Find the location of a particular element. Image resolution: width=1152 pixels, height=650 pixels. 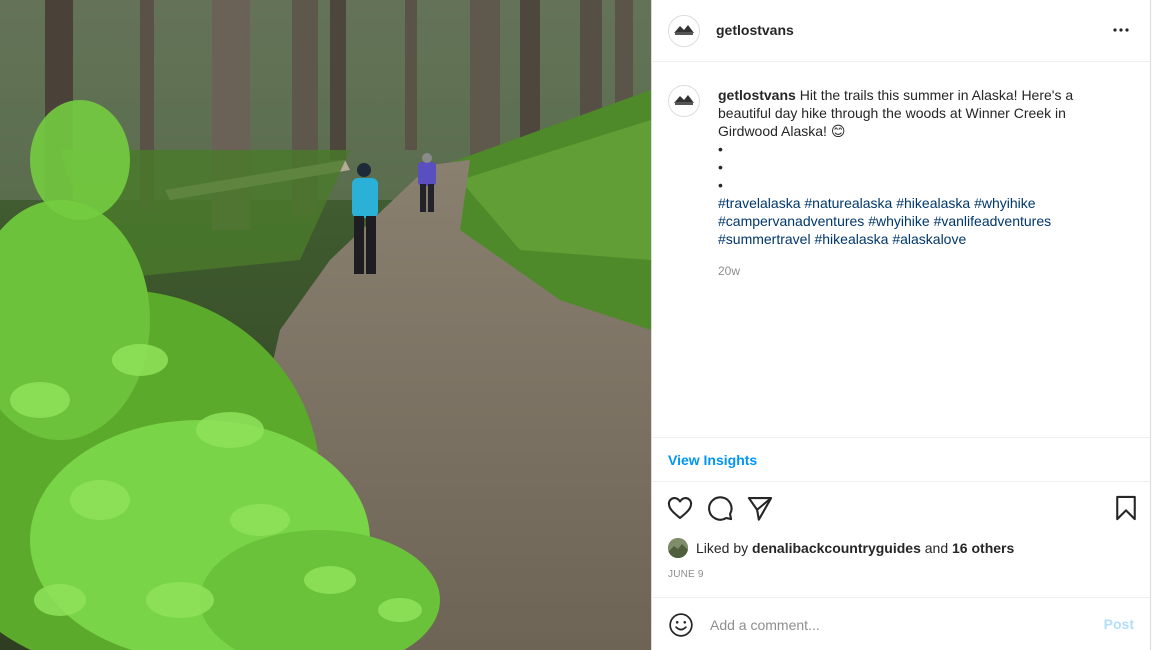

emoji-button is located at coordinates (681, 625).